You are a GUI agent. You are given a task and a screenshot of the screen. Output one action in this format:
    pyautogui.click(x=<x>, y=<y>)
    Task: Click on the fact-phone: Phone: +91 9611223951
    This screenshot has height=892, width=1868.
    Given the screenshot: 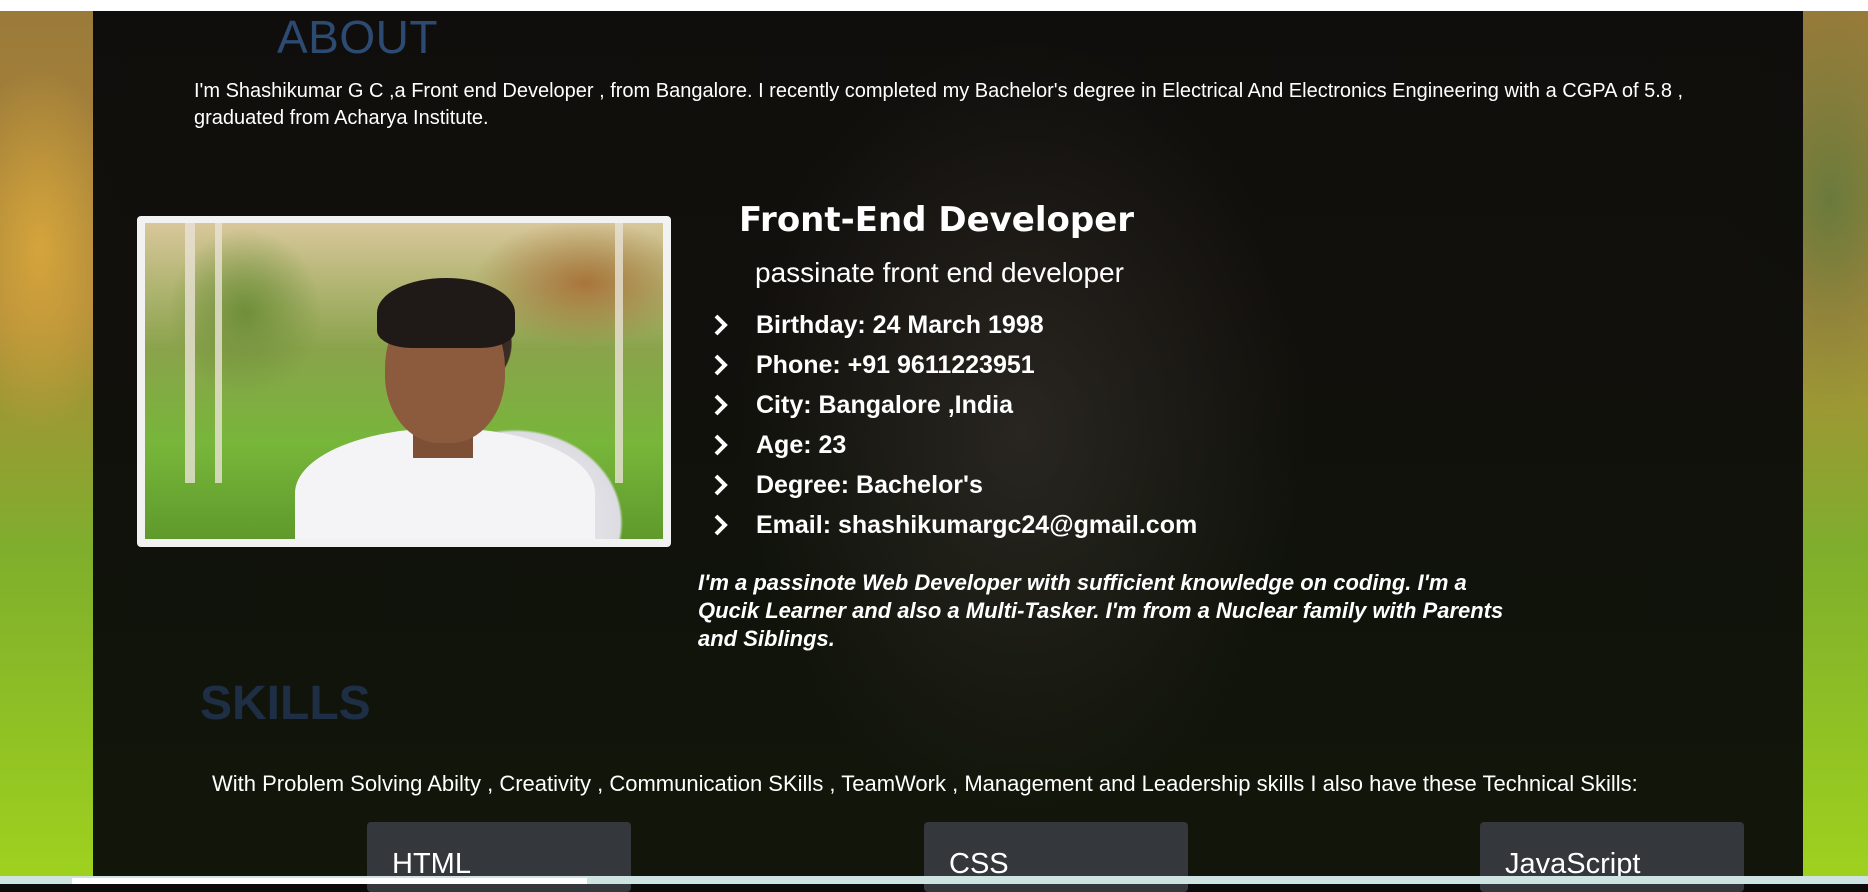 What is the action you would take?
    pyautogui.click(x=953, y=365)
    